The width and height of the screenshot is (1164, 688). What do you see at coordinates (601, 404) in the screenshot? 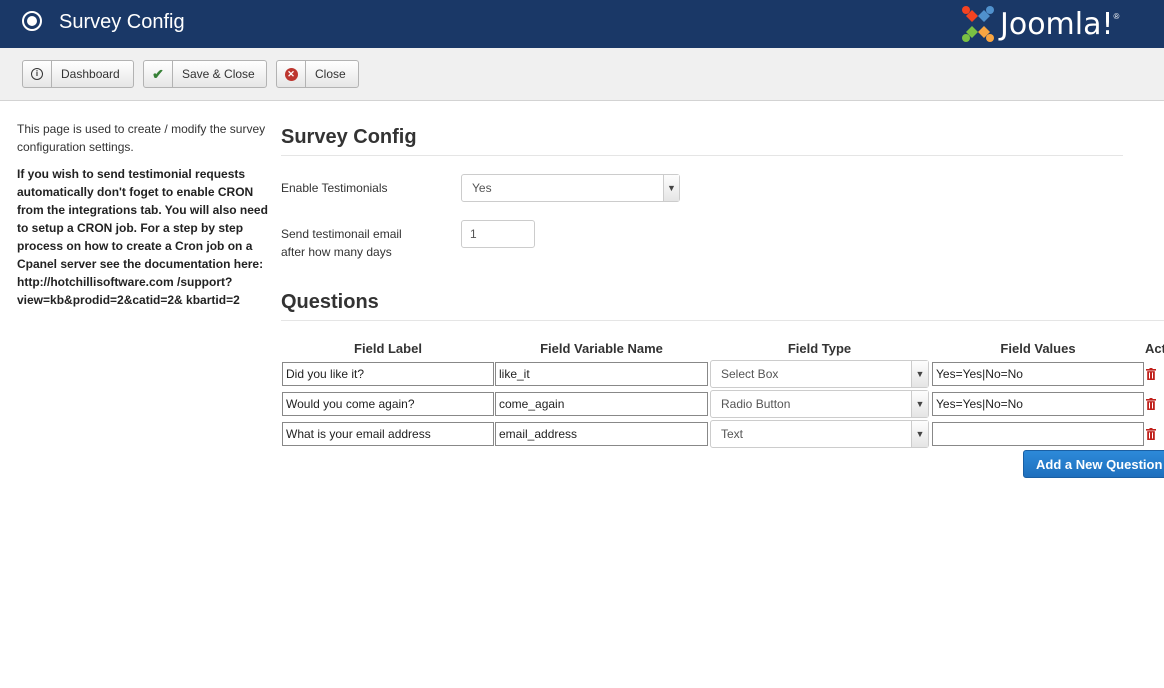
I see `question-variable-input: come_again` at bounding box center [601, 404].